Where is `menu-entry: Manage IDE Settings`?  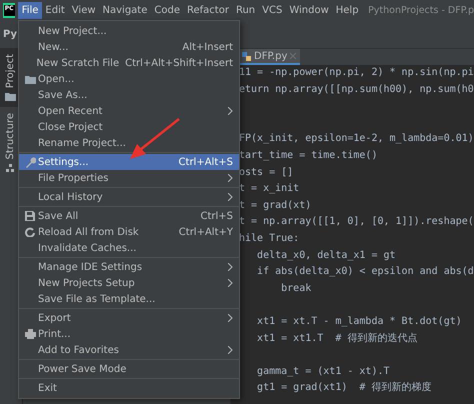
menu-entry: Manage IDE Settings is located at coordinates (129, 267).